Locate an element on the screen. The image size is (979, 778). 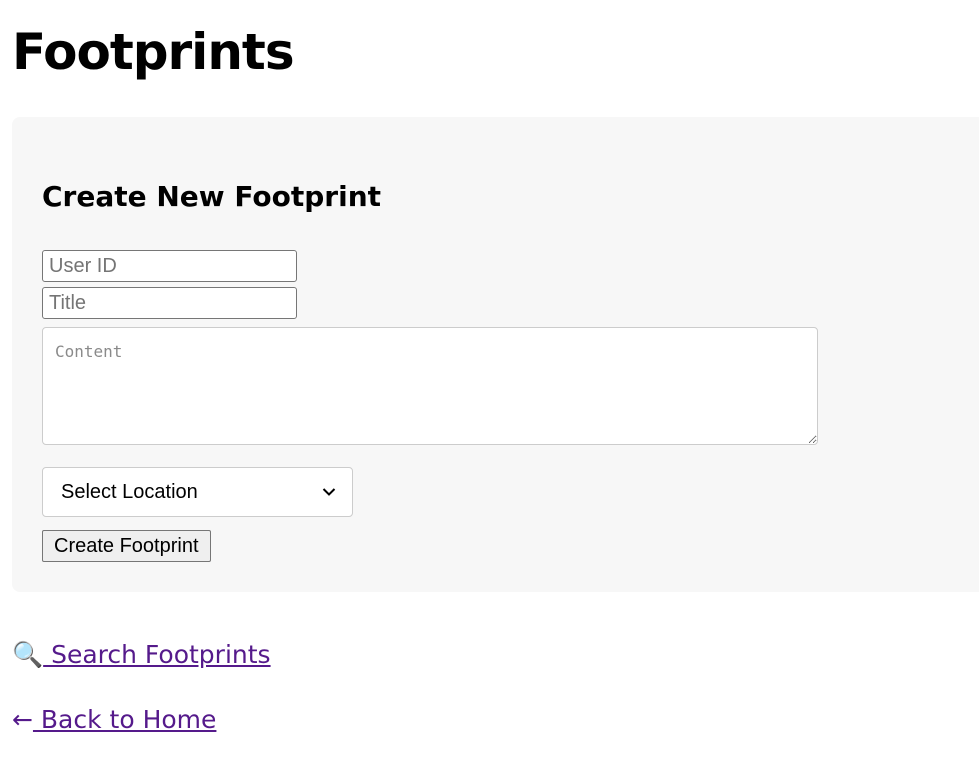
search-link-label: Search Footprints is located at coordinates (157, 654).